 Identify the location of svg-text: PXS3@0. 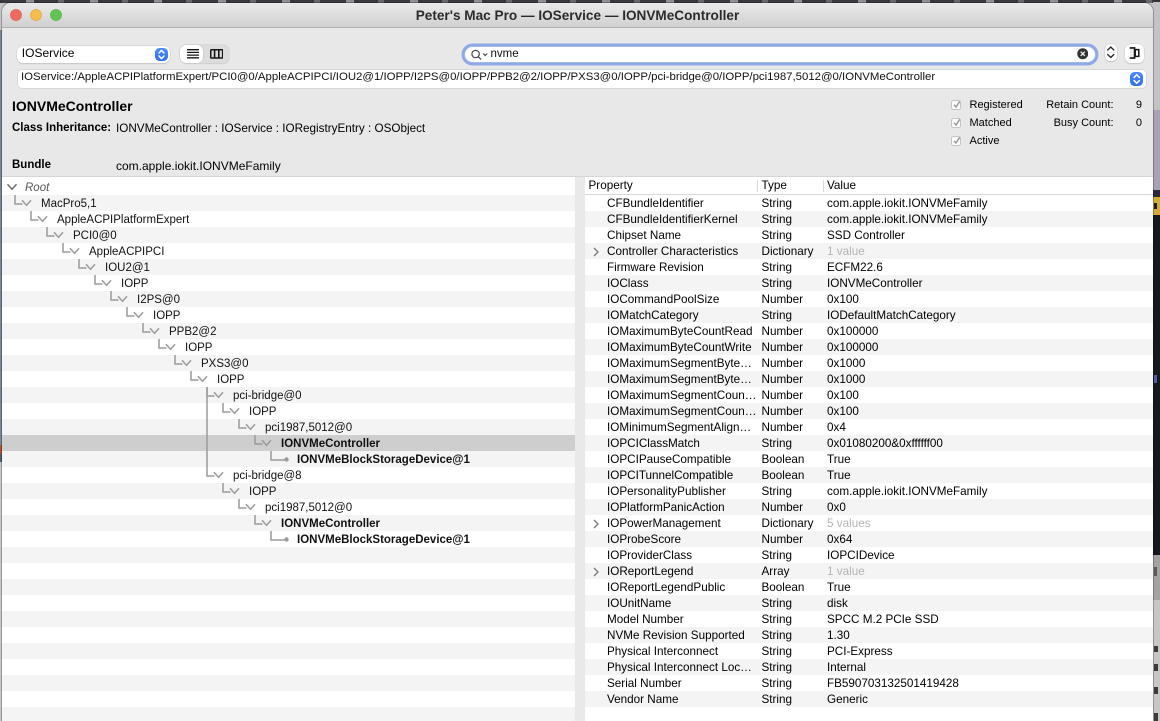
(224, 364).